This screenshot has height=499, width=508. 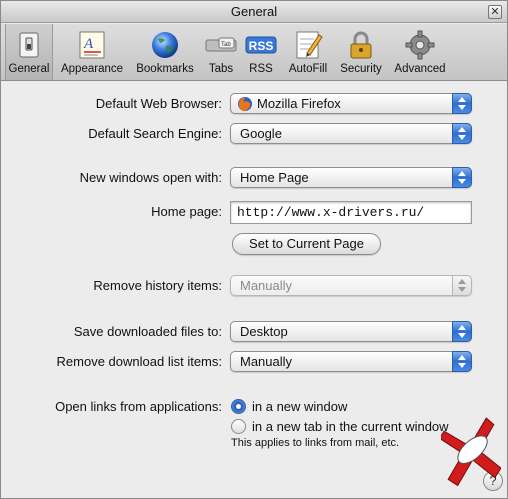 I want to click on gear-icon, so click(x=420, y=45).